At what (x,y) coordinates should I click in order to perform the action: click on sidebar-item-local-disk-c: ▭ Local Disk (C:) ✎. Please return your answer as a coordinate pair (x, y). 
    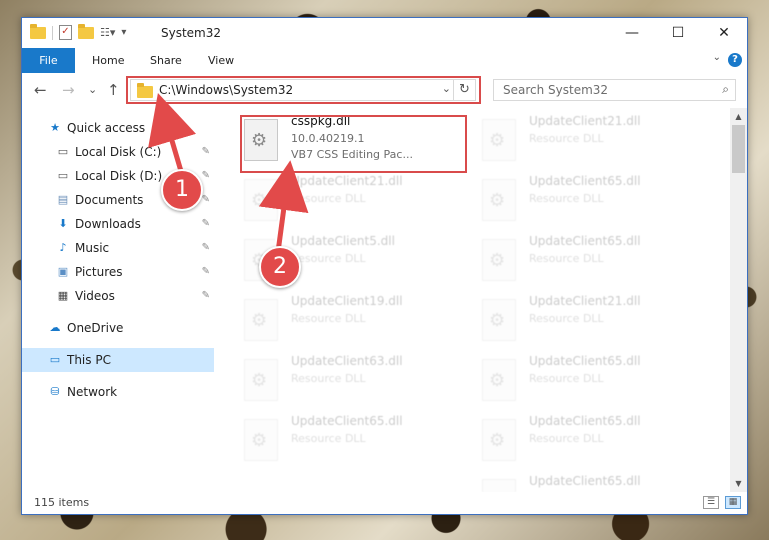
    Looking at the image, I should click on (118, 152).